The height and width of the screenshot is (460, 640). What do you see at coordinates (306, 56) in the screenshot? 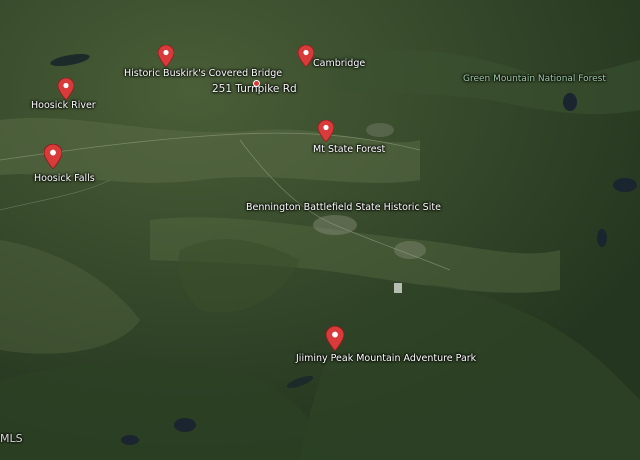
I see `cambridge-pin` at bounding box center [306, 56].